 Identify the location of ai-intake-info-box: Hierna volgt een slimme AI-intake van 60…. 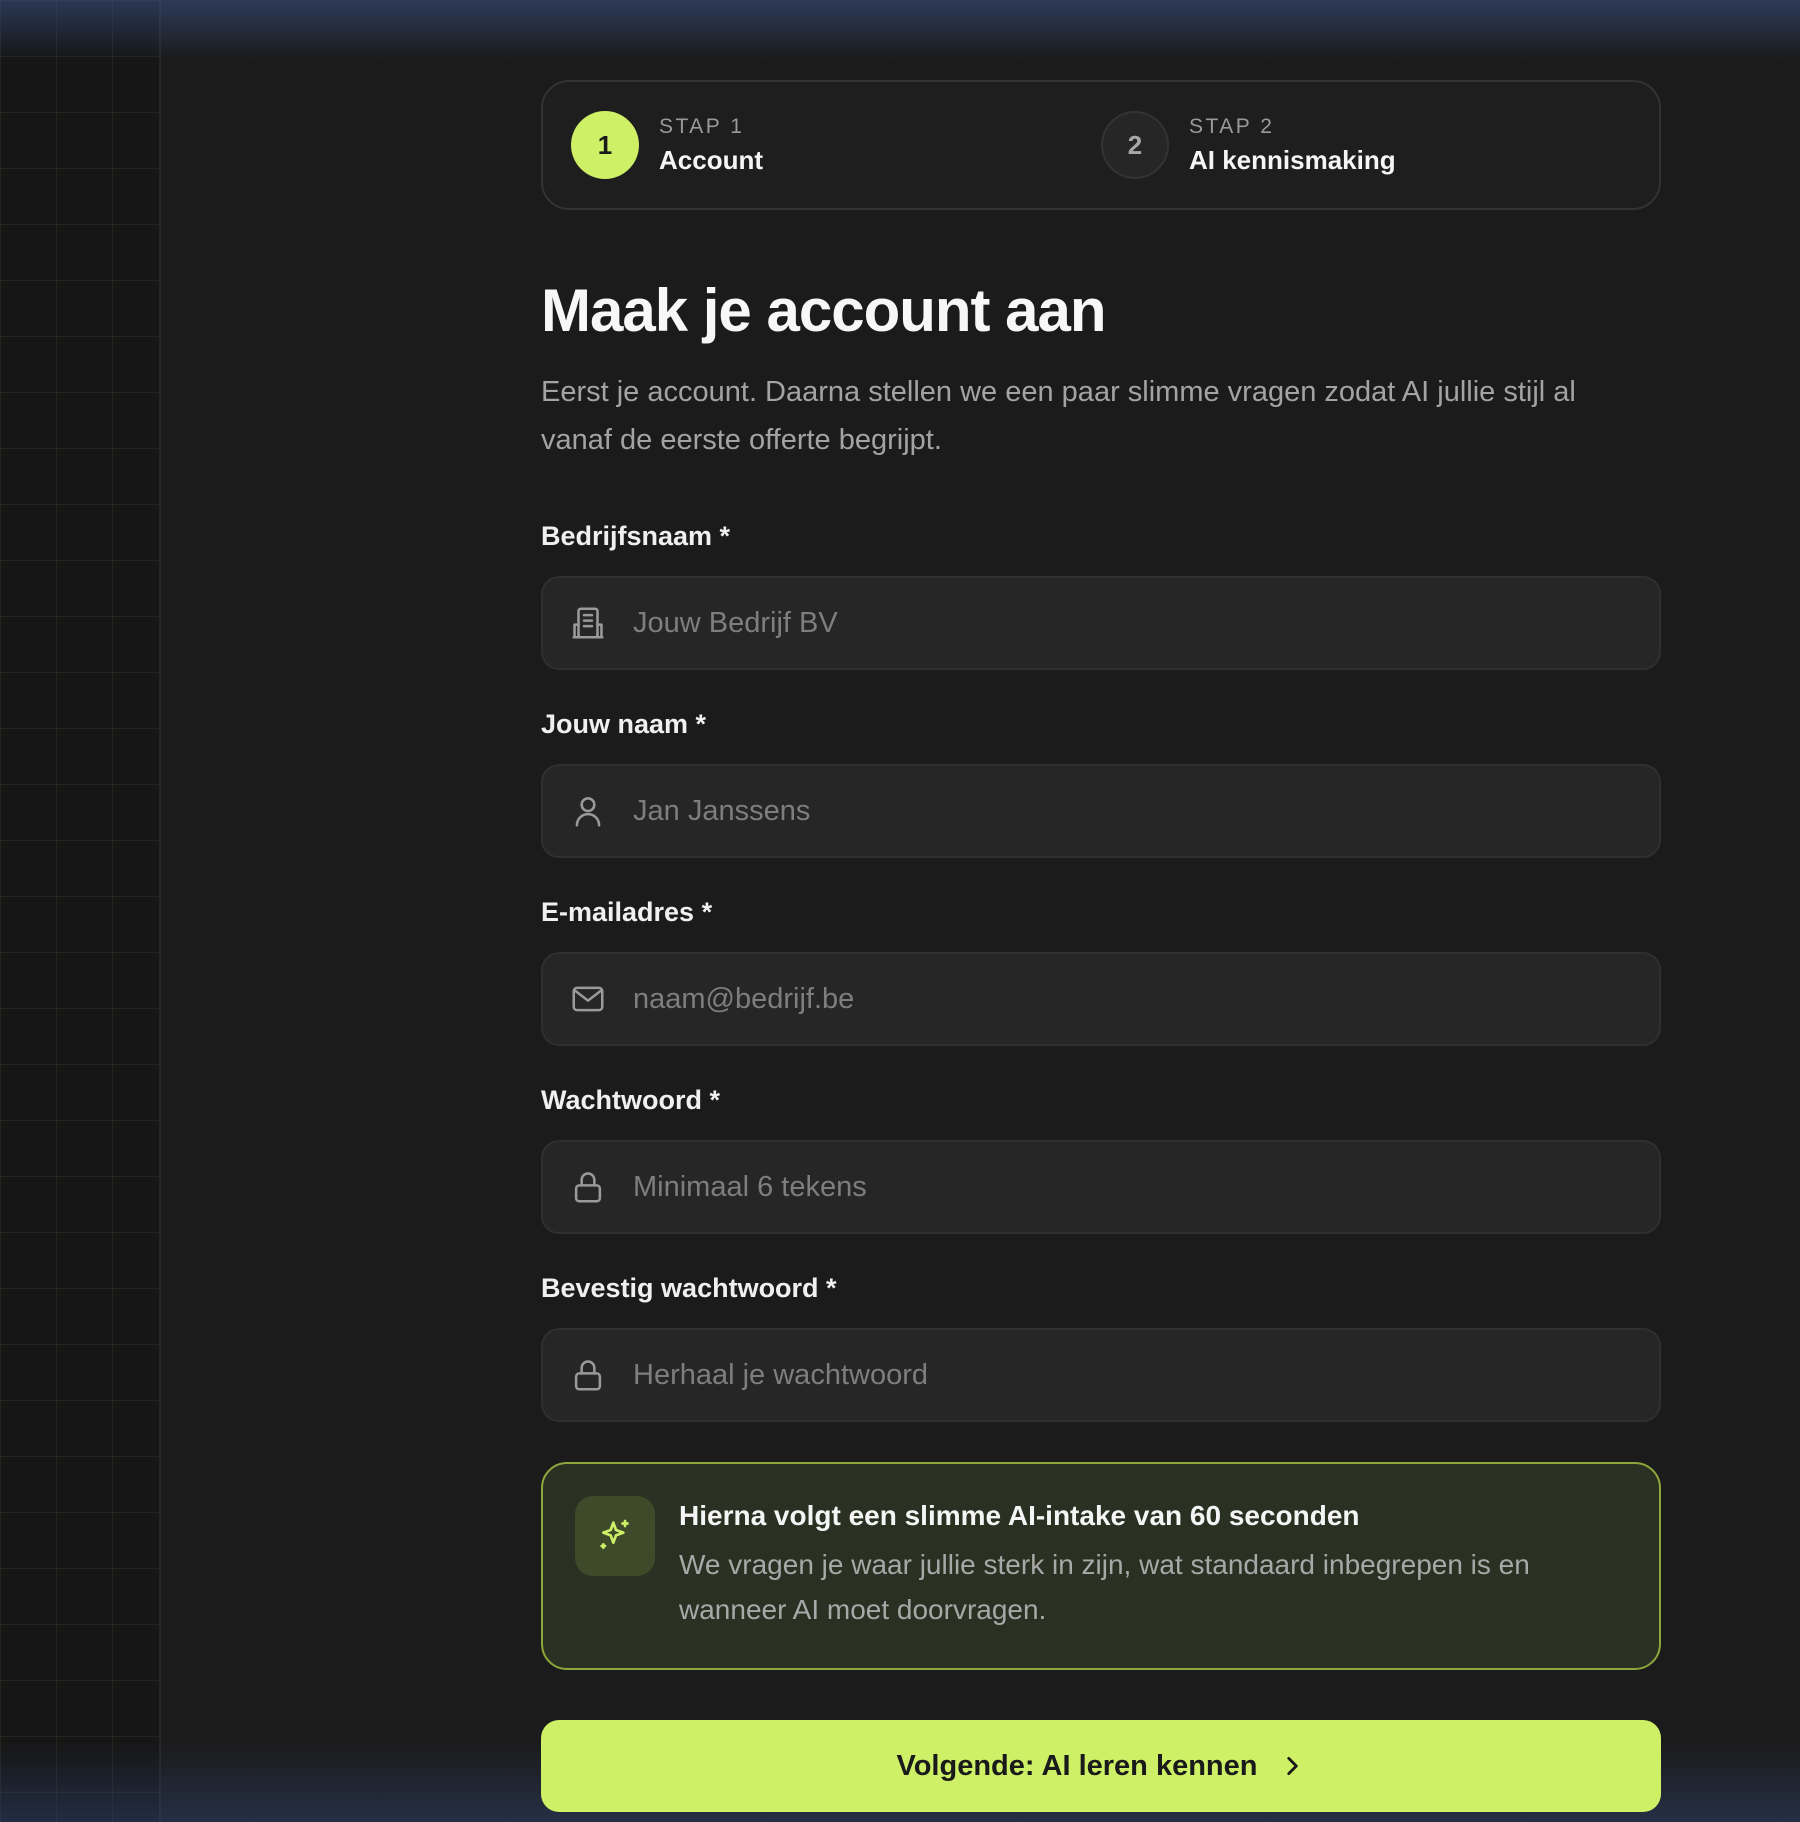
(1101, 1566).